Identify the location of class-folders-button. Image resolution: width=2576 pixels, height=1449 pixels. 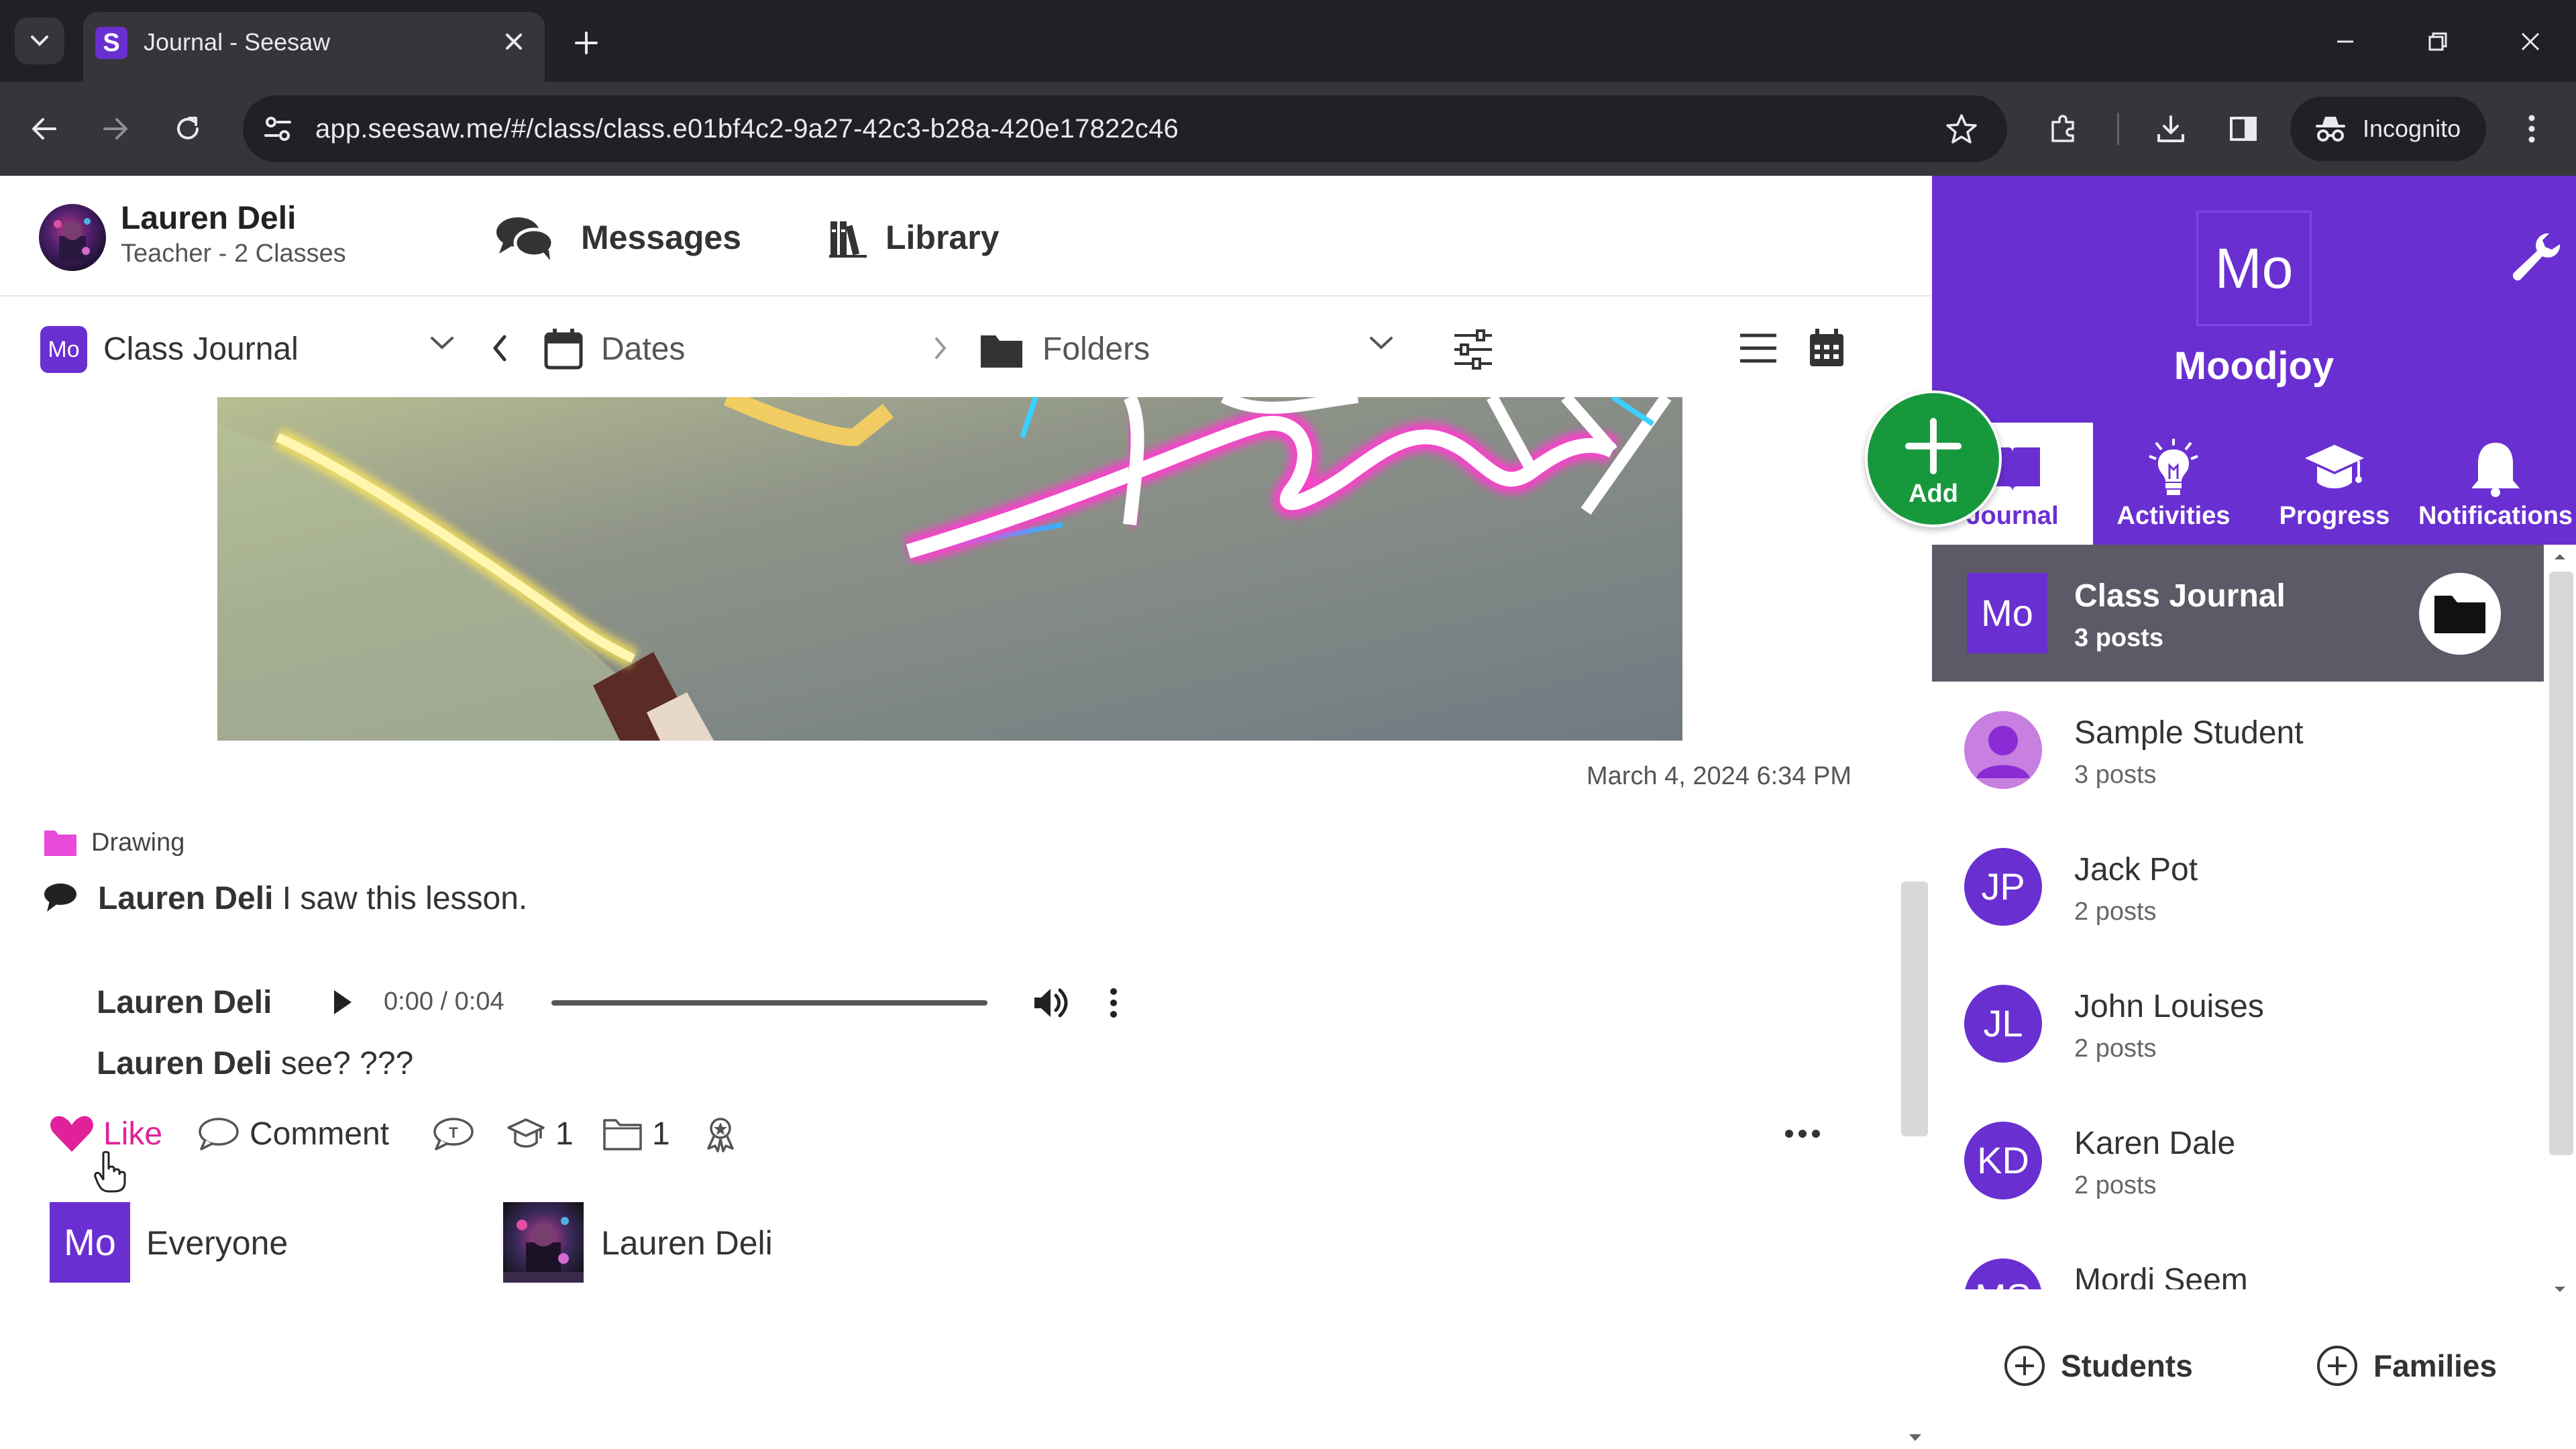
(2460, 614).